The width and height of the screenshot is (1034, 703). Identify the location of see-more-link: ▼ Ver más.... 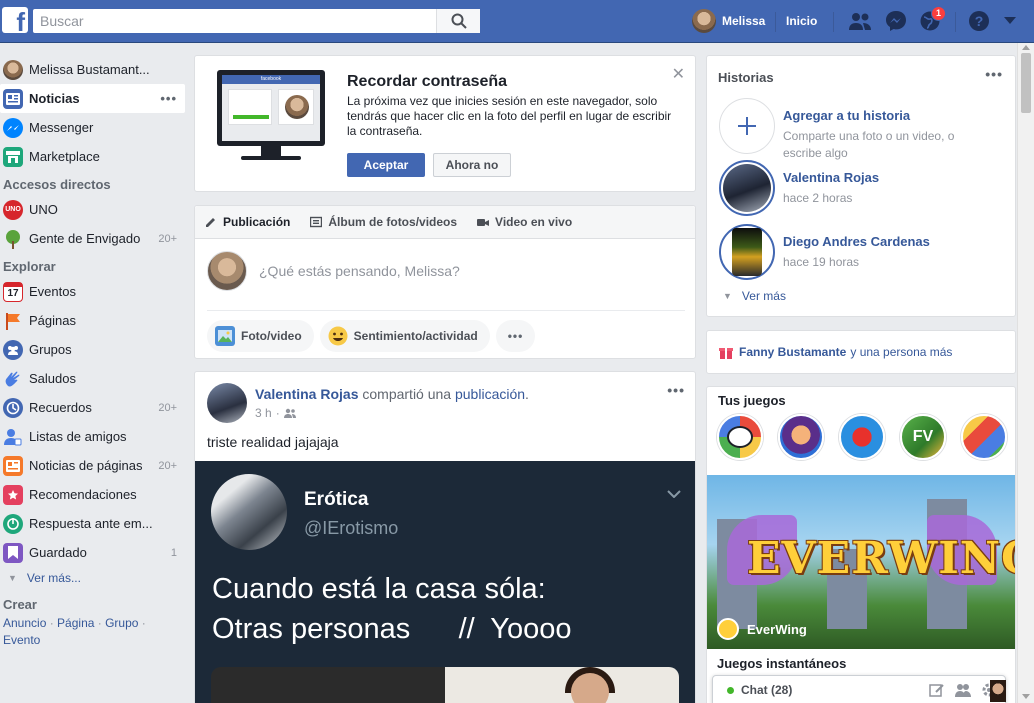
(92, 578).